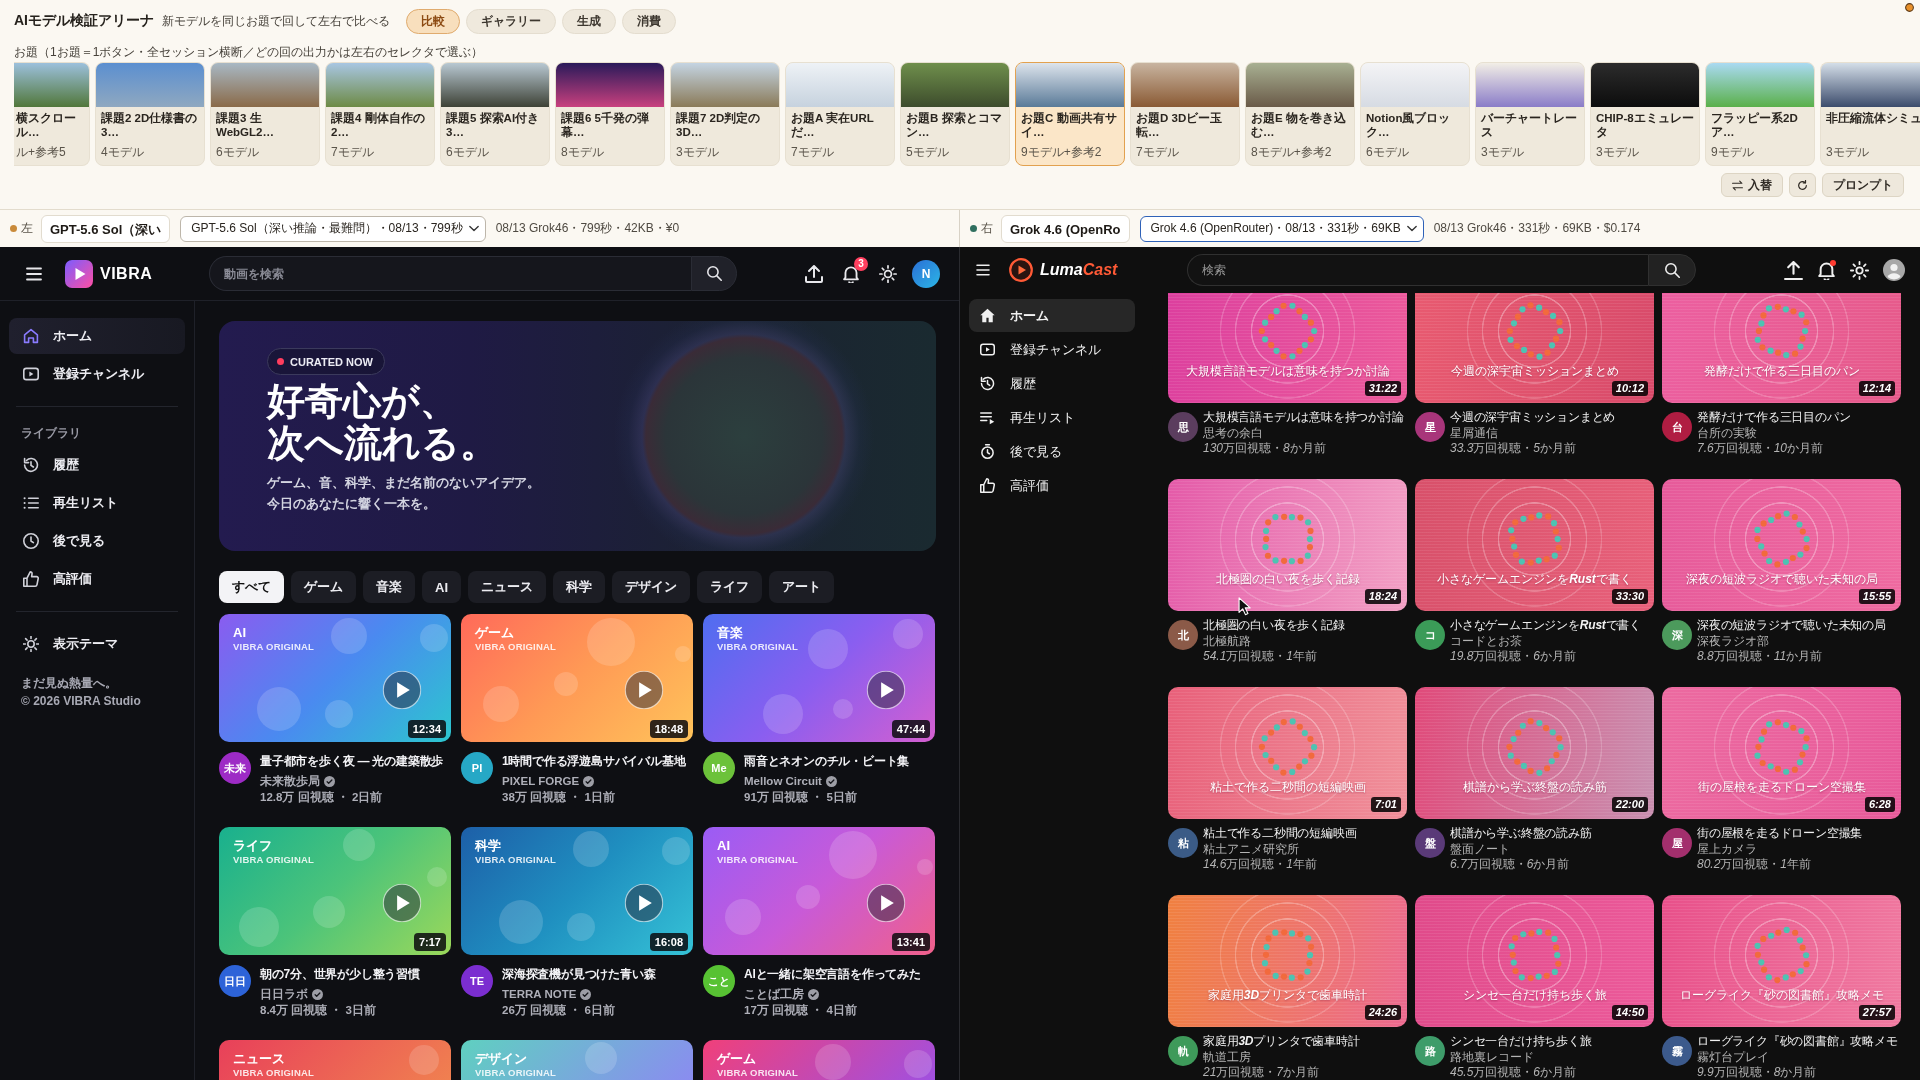  Describe the element at coordinates (594, 761) in the screenshot. I see `video-title: 1時間で作る浮遊島サバイバル基地` at that location.